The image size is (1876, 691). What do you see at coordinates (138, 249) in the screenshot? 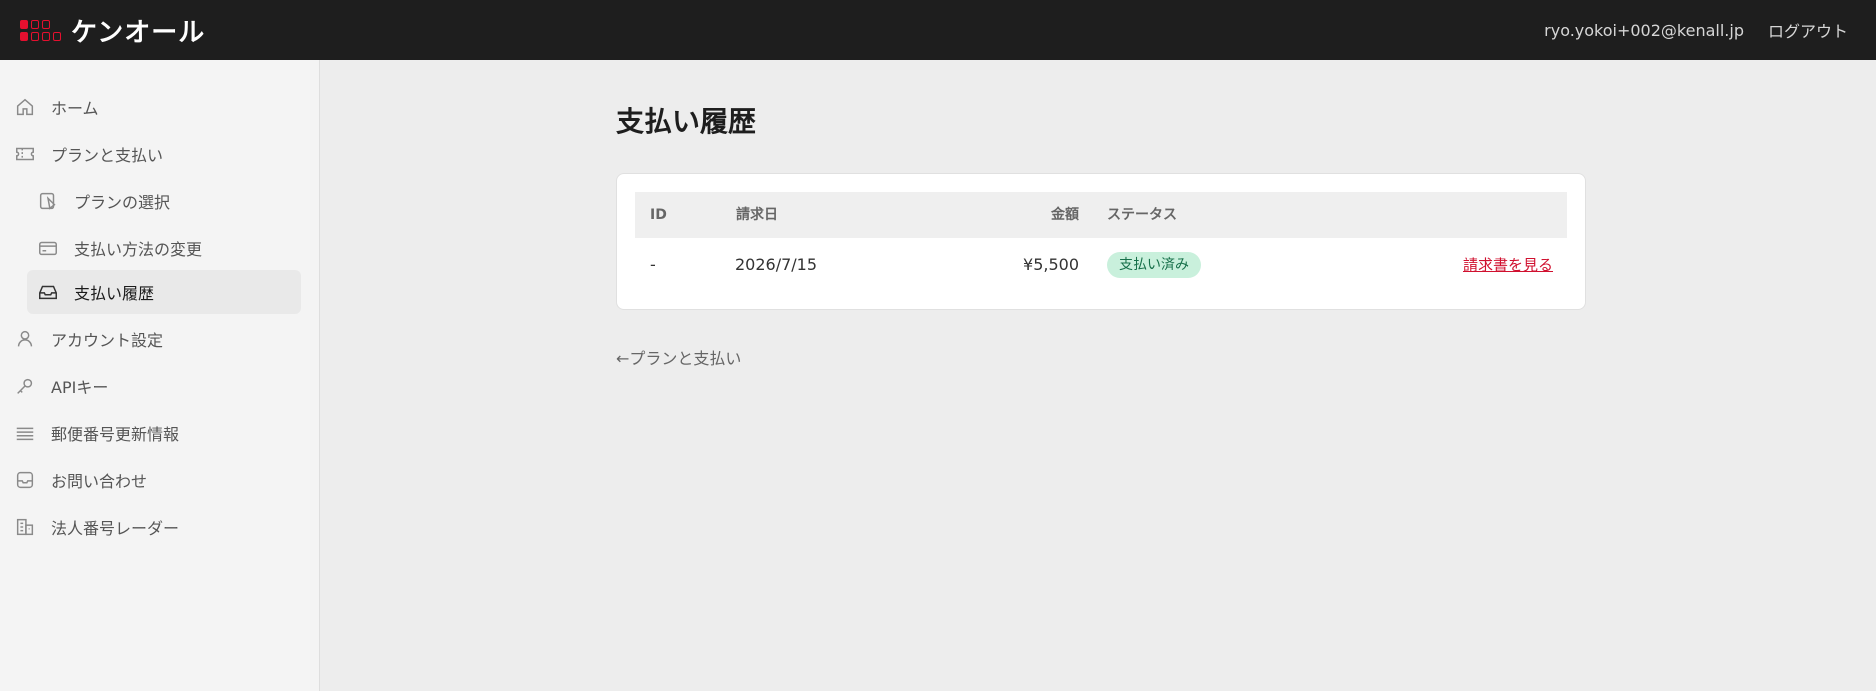
I see `sidebar-item-label: 支払い方法の変更` at bounding box center [138, 249].